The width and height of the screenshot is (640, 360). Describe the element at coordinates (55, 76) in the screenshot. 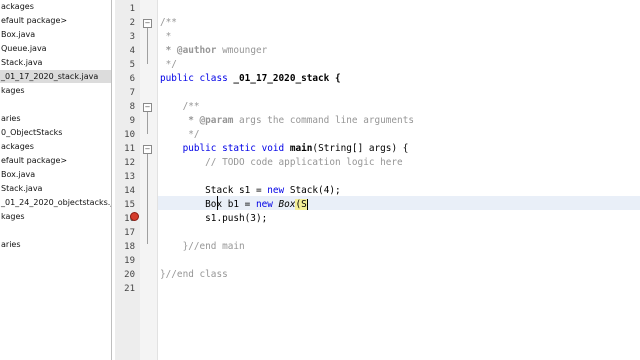

I see `tree-item: _01_17_2020_stack.java` at that location.